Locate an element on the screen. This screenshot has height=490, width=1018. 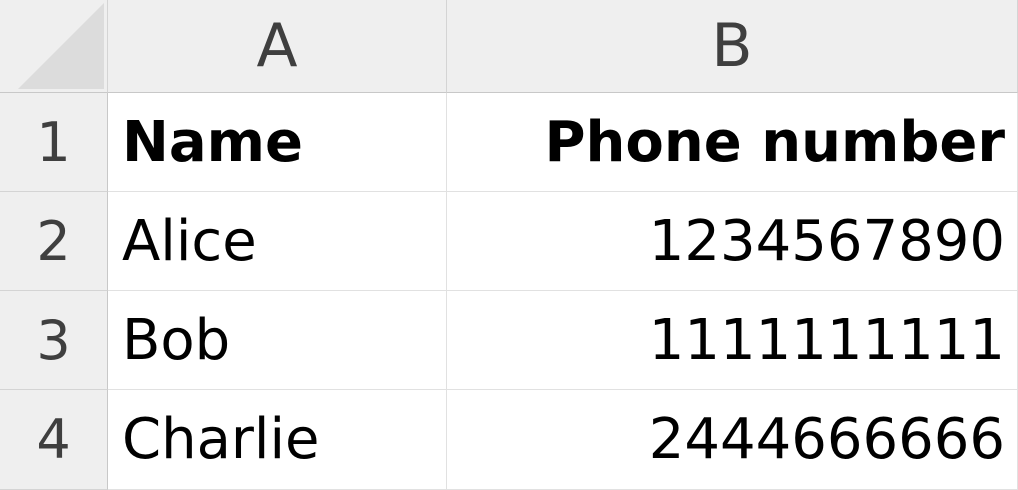
row-header-2: 2 is located at coordinates (54, 241).